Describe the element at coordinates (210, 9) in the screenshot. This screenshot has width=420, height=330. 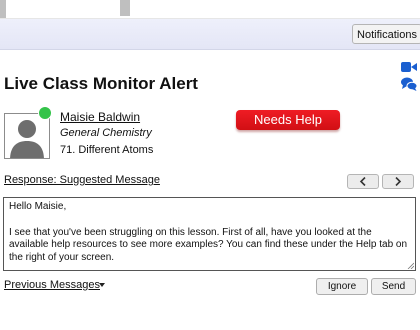
I see `browser-top-bar` at that location.